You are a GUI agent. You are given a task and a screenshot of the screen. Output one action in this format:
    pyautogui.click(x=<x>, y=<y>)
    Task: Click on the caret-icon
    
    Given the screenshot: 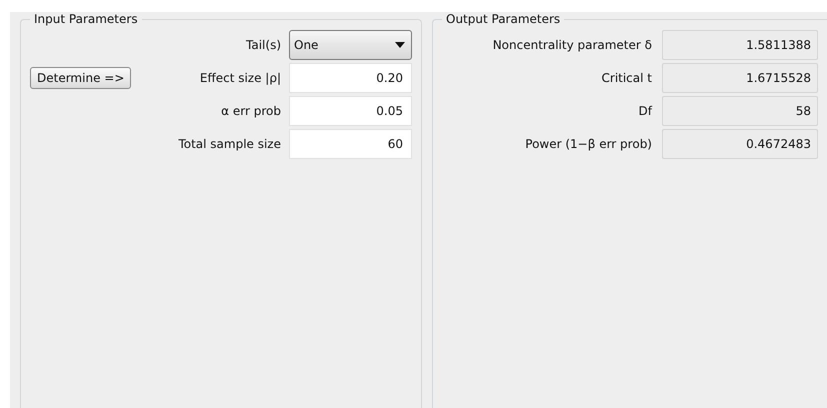 What is the action you would take?
    pyautogui.click(x=400, y=45)
    